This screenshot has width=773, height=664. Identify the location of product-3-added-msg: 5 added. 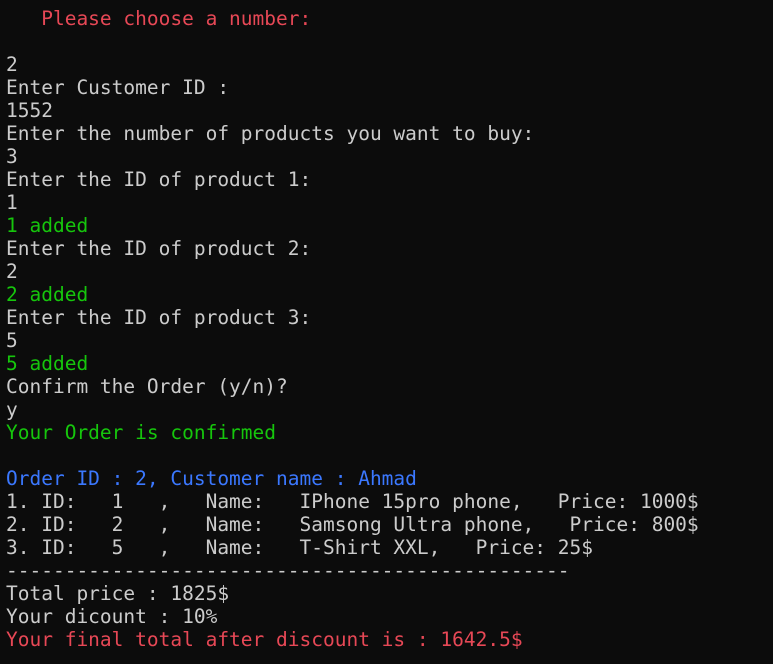
(47, 363).